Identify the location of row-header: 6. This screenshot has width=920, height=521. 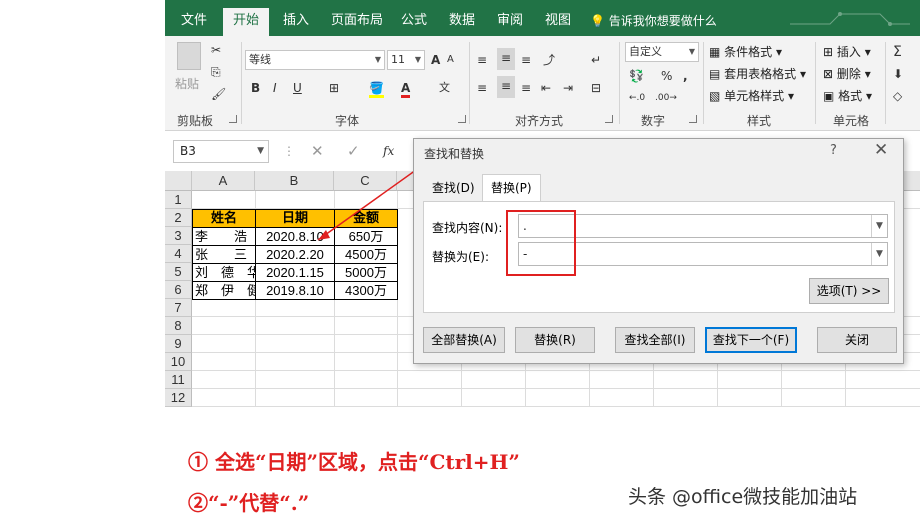
(178, 290).